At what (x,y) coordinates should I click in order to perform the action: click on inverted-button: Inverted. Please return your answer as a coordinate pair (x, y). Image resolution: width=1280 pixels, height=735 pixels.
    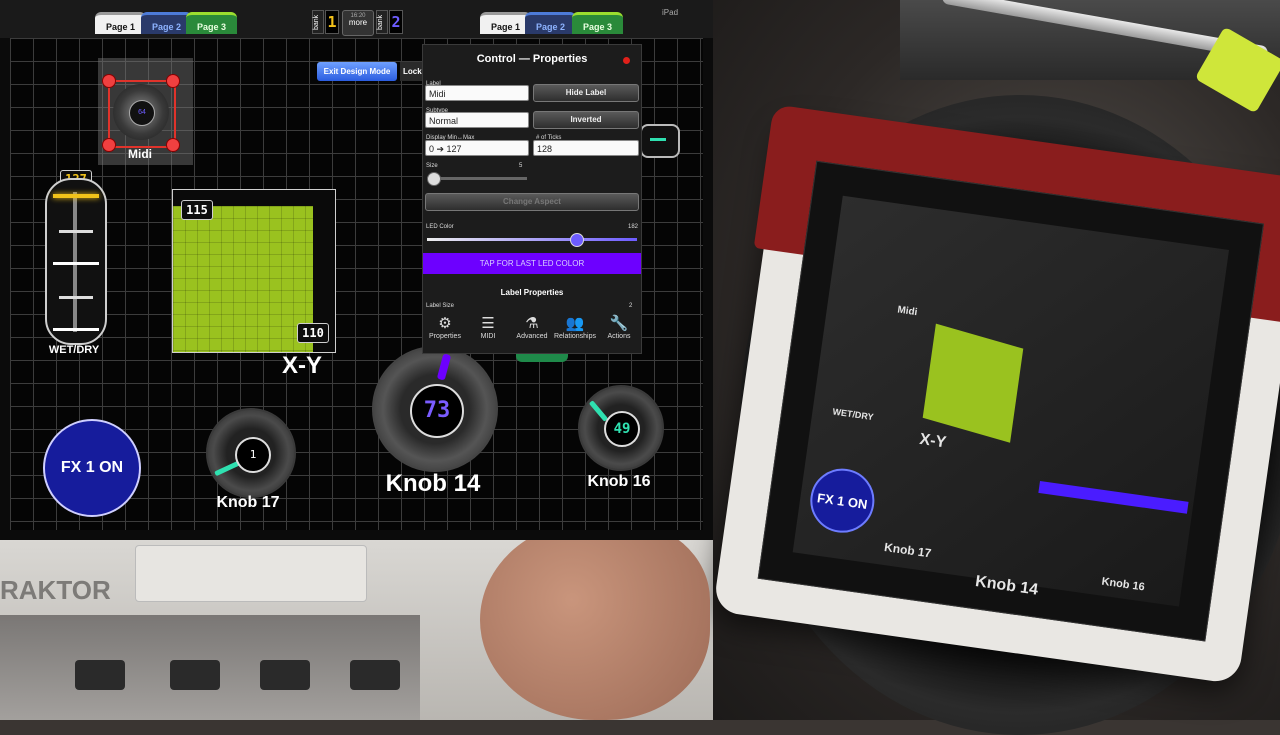
    Looking at the image, I should click on (586, 120).